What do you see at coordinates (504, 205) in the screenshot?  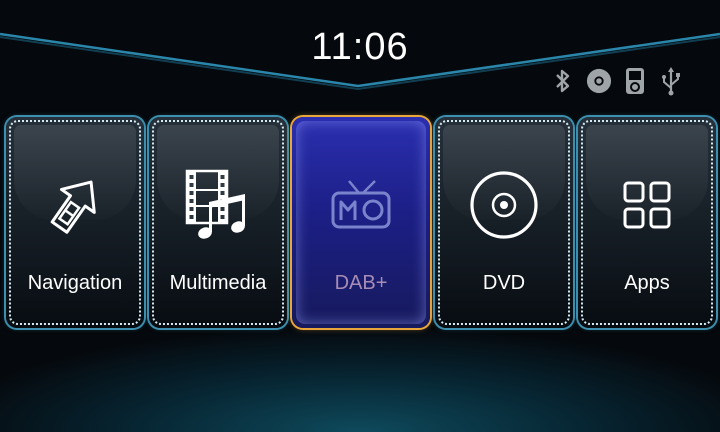 I see `dvd-disc-icon` at bounding box center [504, 205].